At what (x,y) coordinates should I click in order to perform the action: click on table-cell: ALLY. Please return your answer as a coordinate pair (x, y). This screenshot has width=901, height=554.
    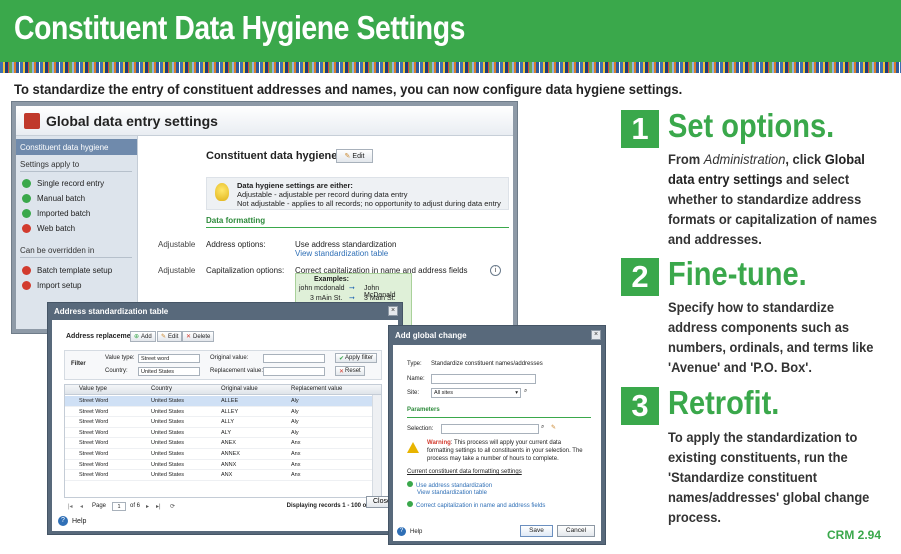
    Looking at the image, I should click on (228, 422).